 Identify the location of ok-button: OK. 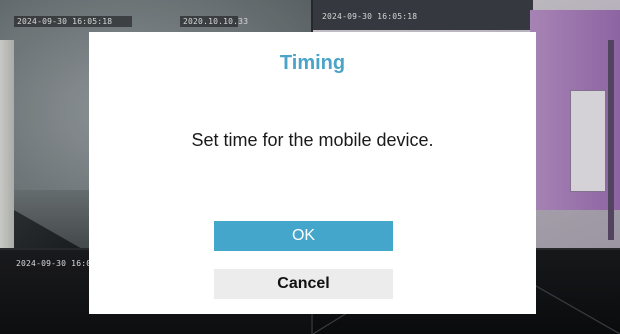
(303, 236).